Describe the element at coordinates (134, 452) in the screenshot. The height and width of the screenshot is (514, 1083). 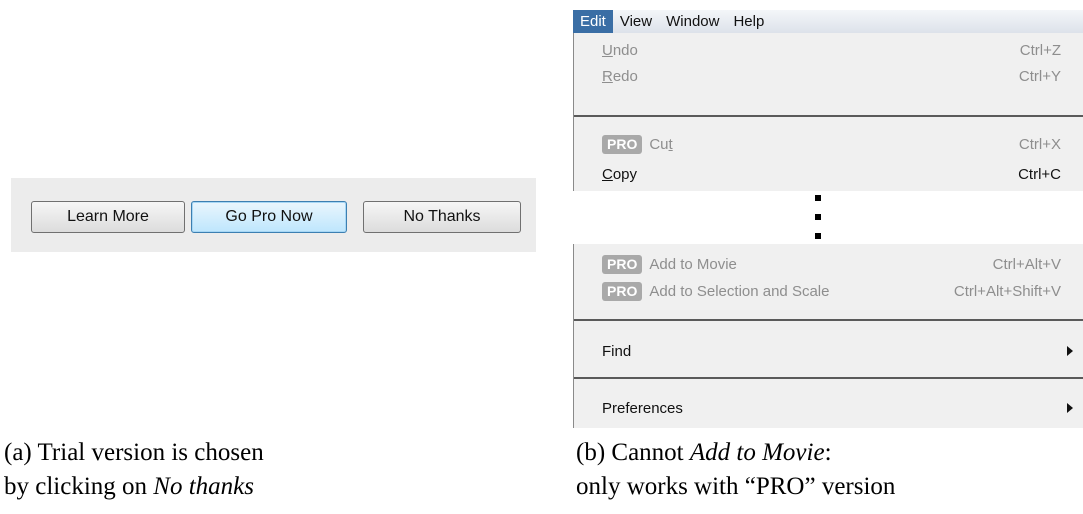
I see `caption-a-line1: (a) Trial version is chosen` at that location.